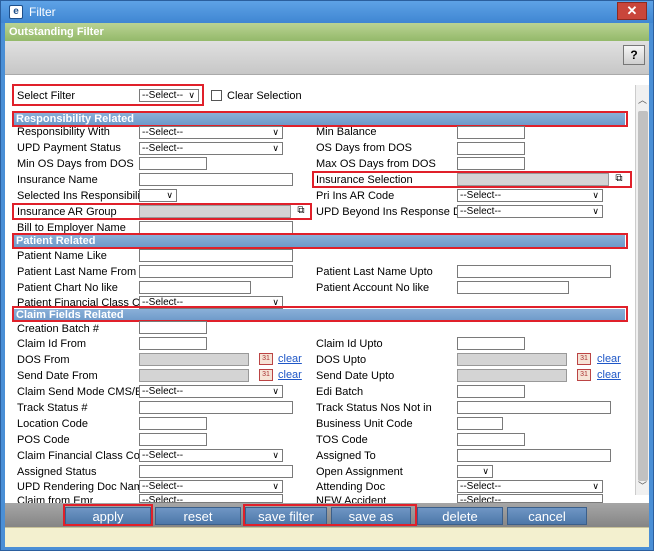 The height and width of the screenshot is (551, 654). What do you see at coordinates (512, 375) in the screenshot?
I see `send-date-upto-input` at bounding box center [512, 375].